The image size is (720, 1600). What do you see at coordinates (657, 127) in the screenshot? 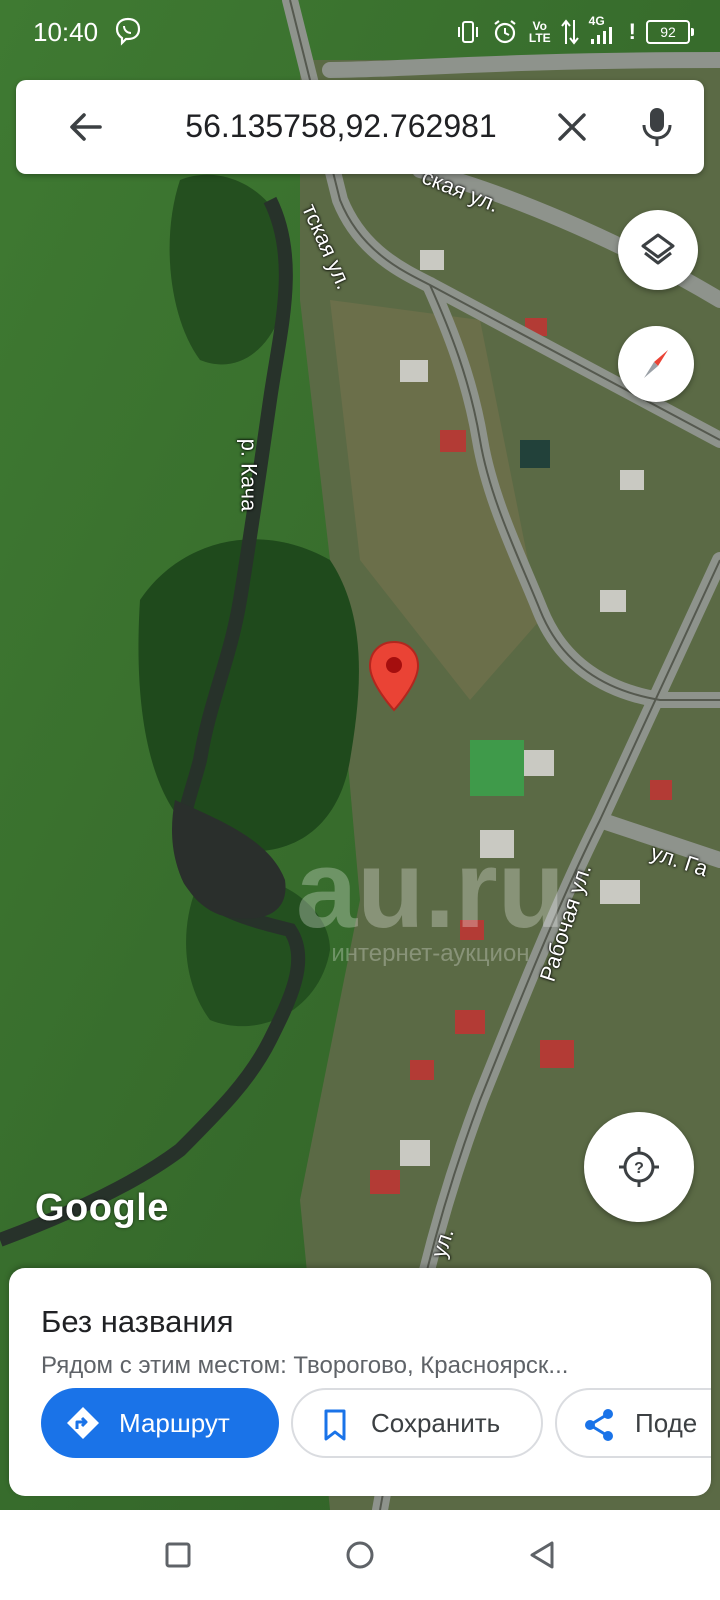
I see `microphone-icon` at bounding box center [657, 127].